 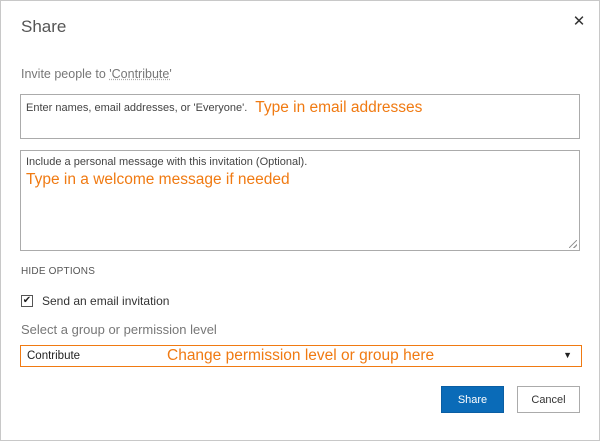 I want to click on share-button: Share, so click(x=472, y=399).